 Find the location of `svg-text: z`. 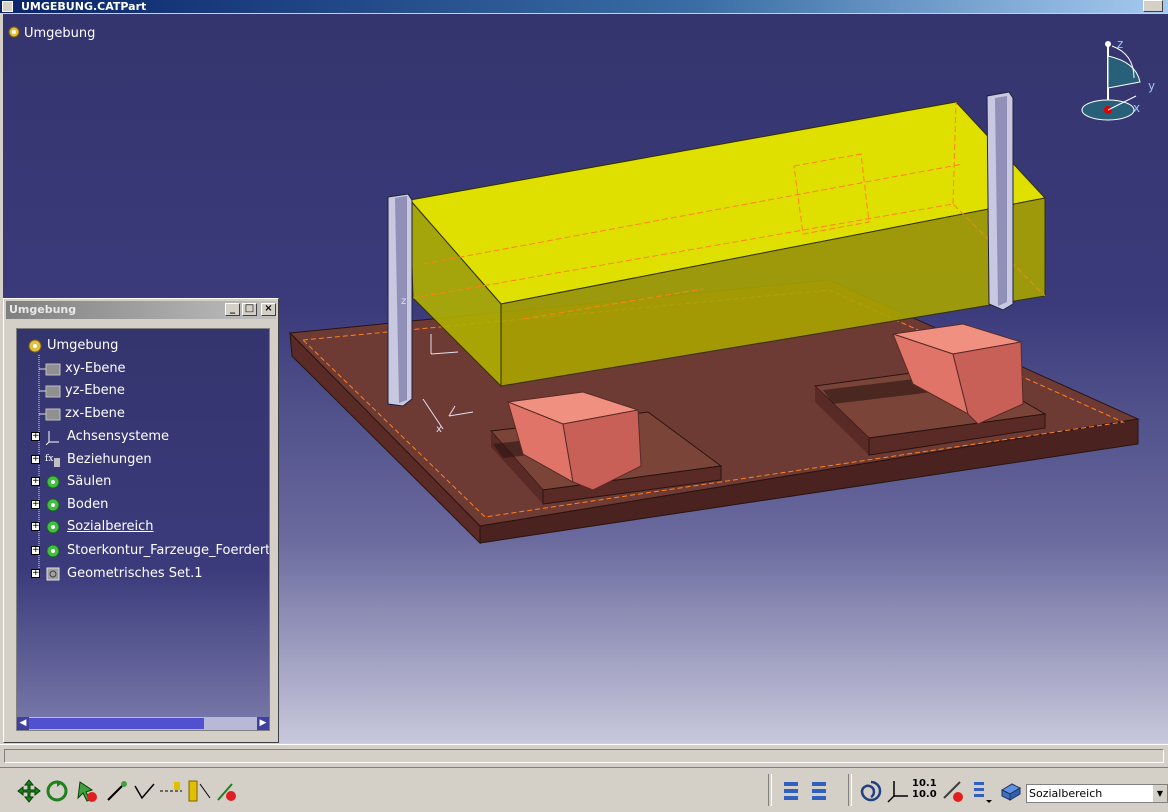

svg-text: z is located at coordinates (403, 301).